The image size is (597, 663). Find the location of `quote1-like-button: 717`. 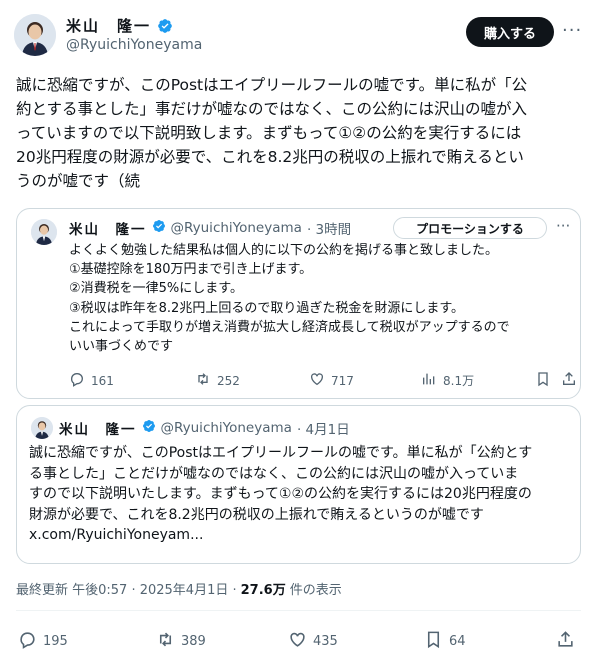

quote1-like-button: 717 is located at coordinates (331, 380).